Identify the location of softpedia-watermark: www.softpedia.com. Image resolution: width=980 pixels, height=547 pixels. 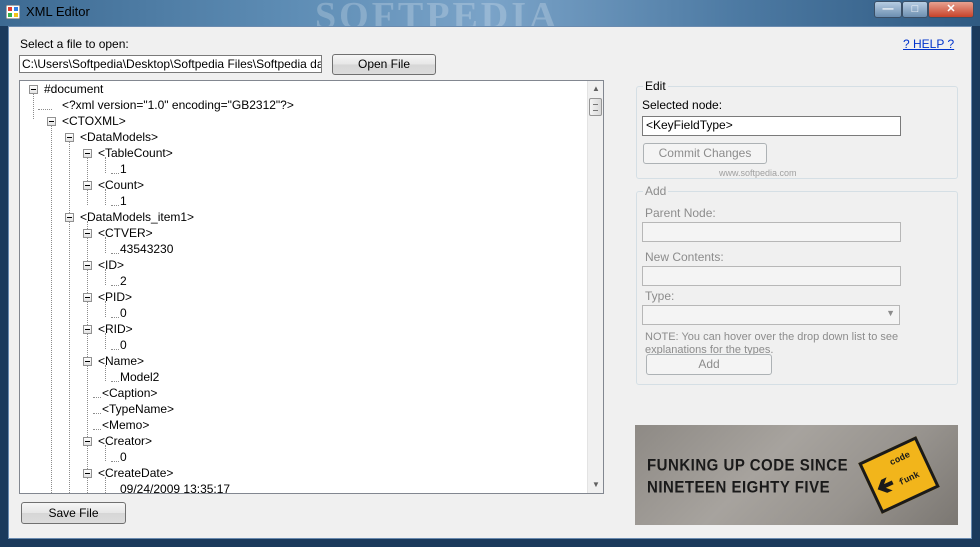
(758, 173).